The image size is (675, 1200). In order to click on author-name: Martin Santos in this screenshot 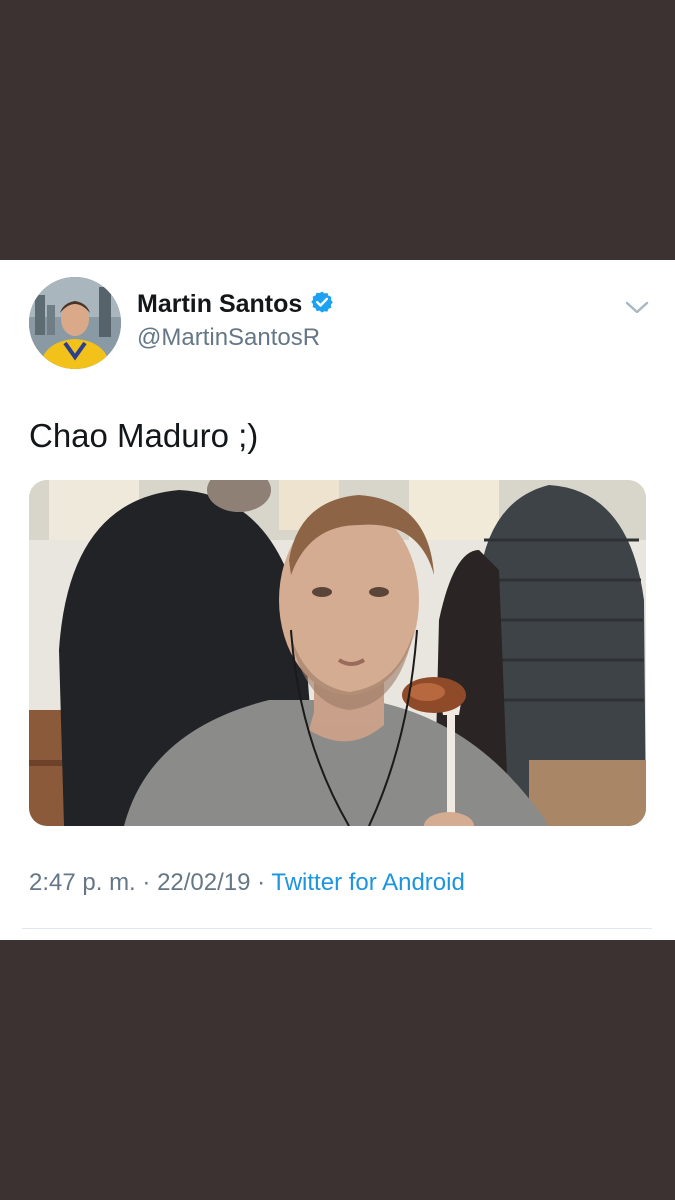, I will do `click(219, 304)`.